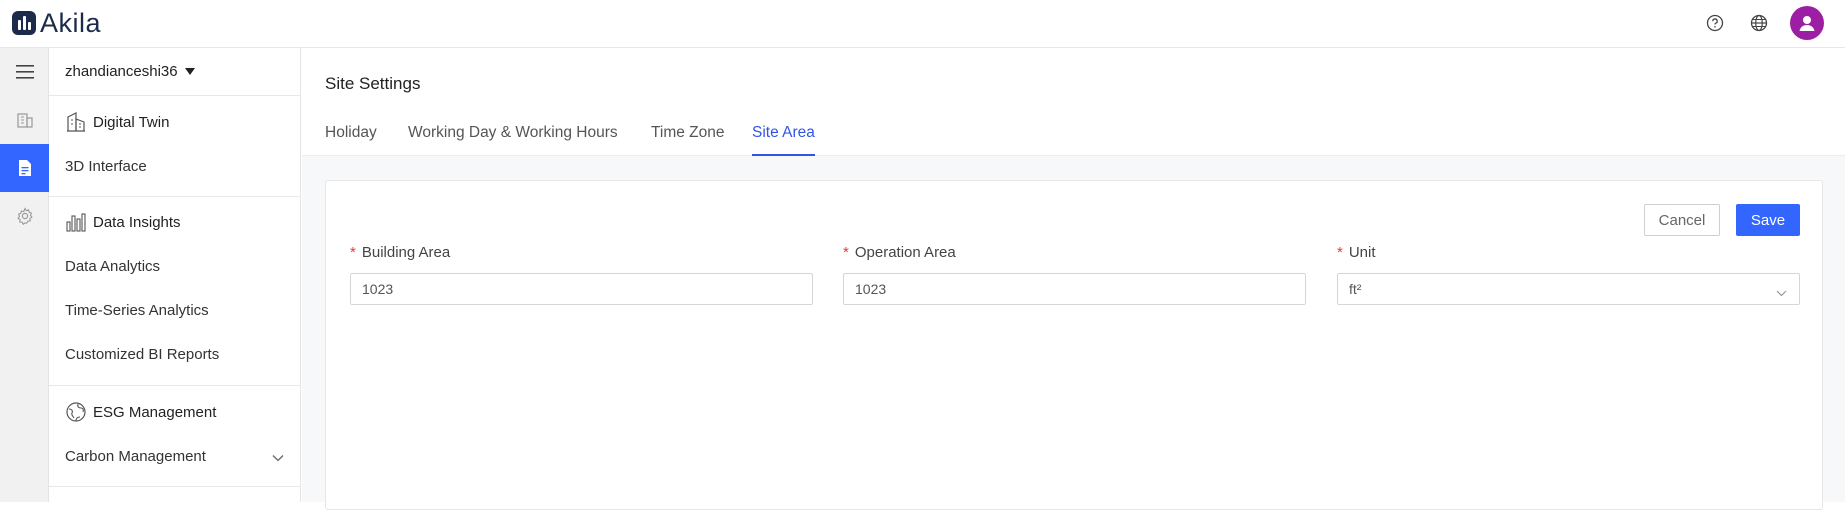 This screenshot has width=1845, height=510. I want to click on unit-field: * Unit ft², so click(1568, 273).